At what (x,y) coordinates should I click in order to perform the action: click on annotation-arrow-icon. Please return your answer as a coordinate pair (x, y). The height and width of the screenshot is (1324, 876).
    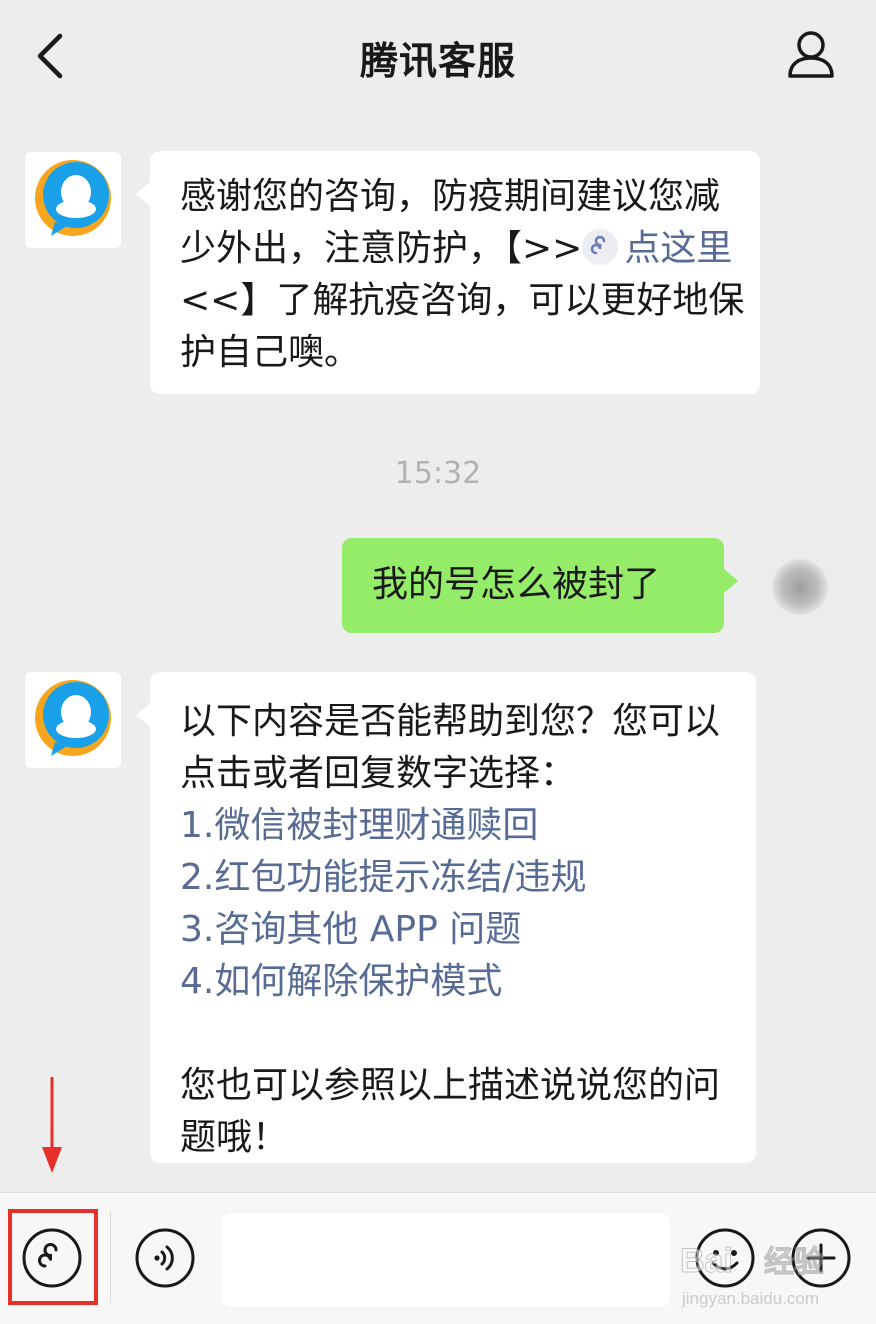
    Looking at the image, I should click on (52, 1125).